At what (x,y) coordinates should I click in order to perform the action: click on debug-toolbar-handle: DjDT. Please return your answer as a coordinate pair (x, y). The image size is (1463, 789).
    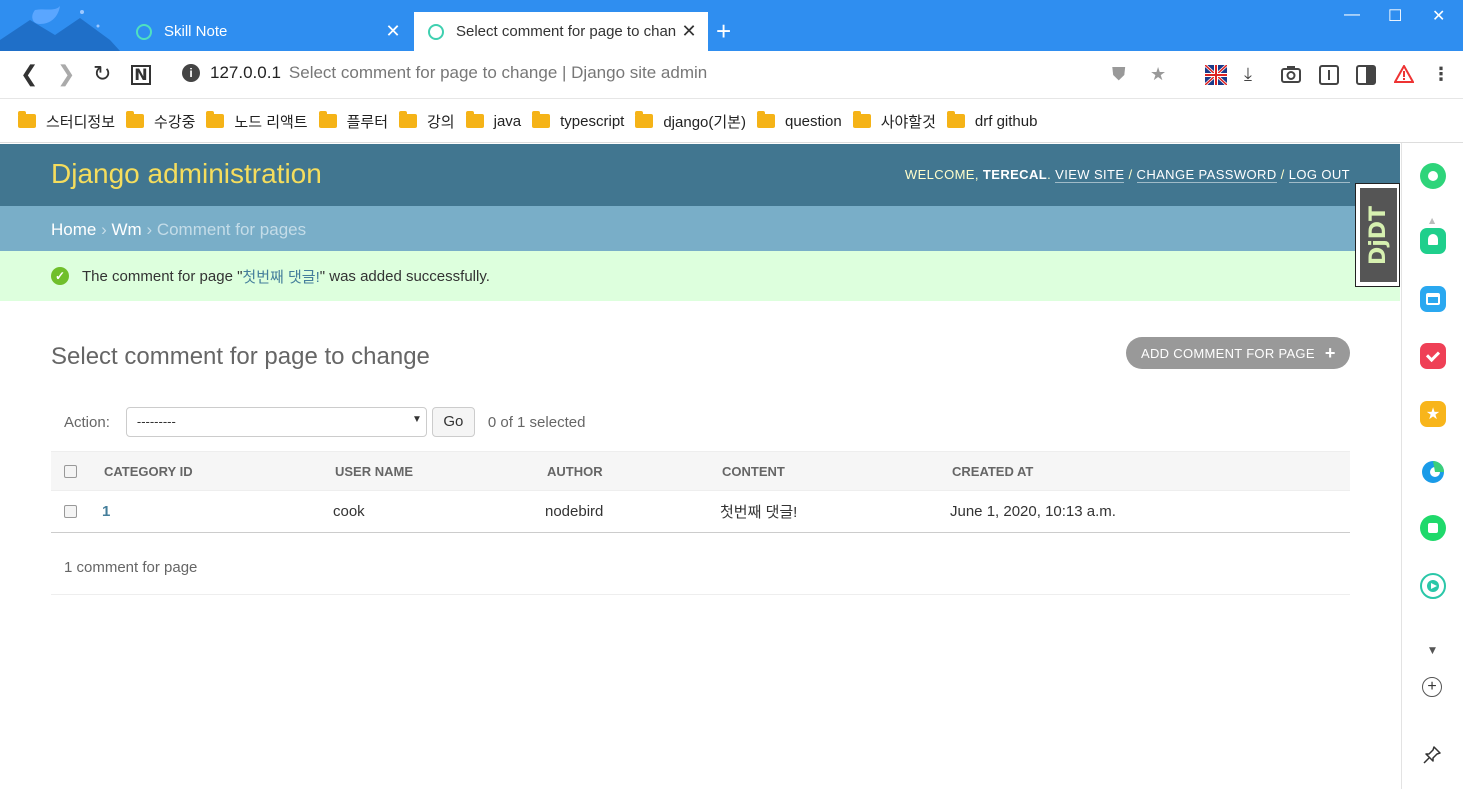
    Looking at the image, I should click on (1377, 235).